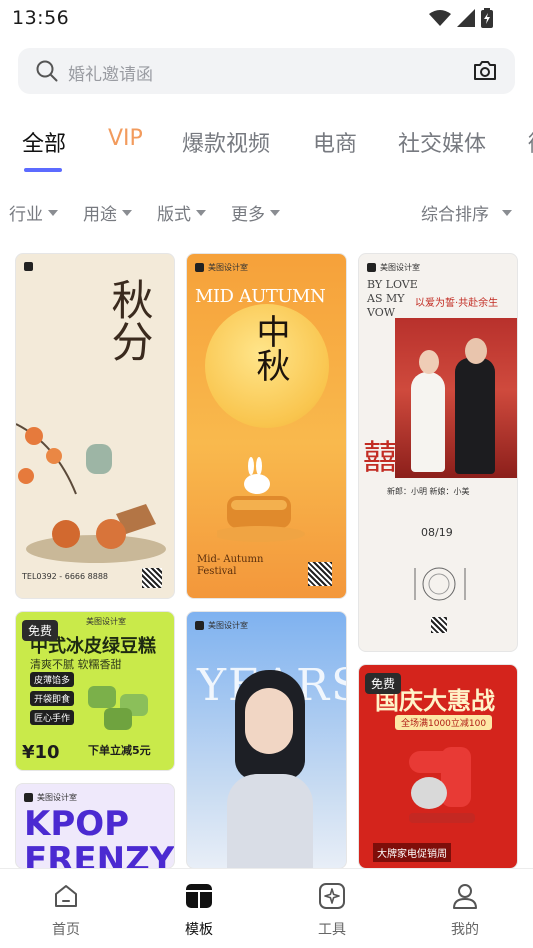  I want to click on camera-icon, so click(485, 70).